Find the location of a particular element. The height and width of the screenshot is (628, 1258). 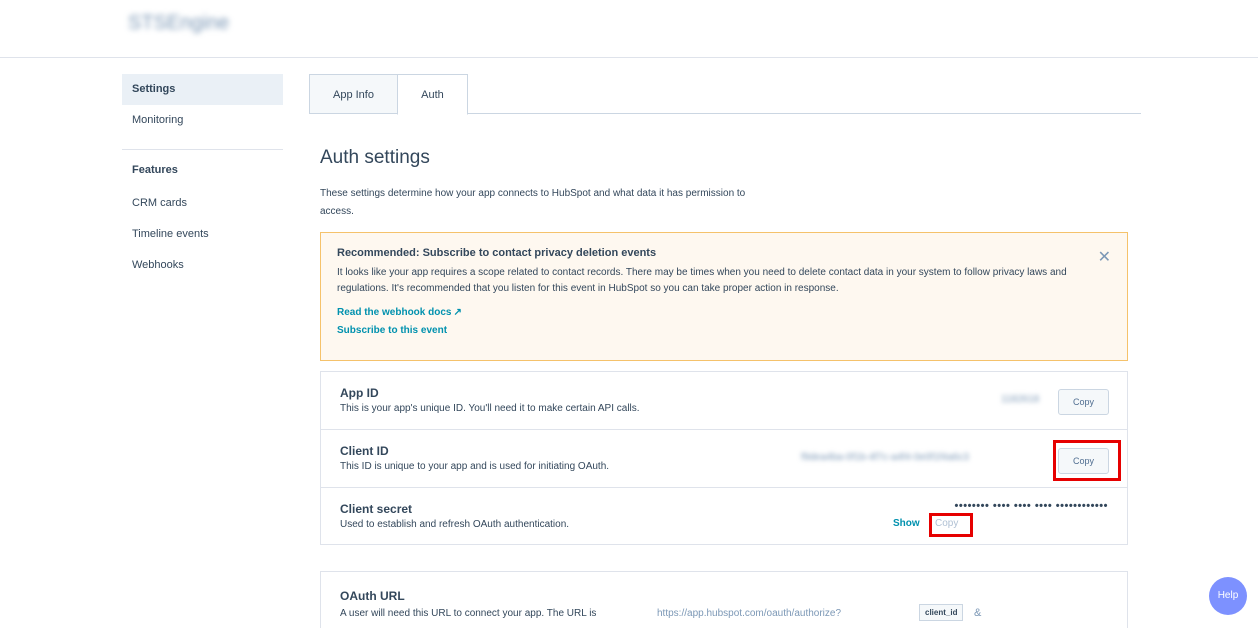

subscribe-event-link: Subscribe to this event is located at coordinates (724, 330).